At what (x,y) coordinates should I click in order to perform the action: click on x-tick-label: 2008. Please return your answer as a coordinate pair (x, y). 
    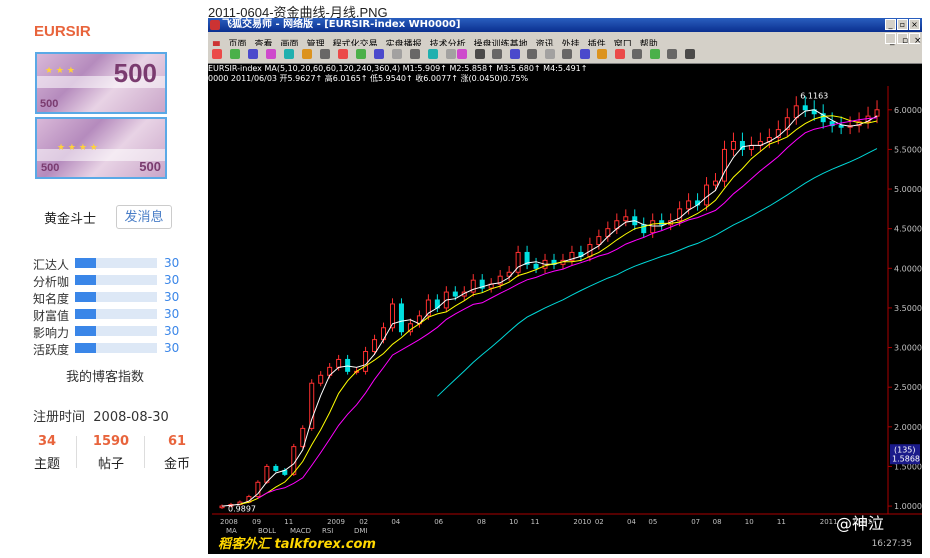
    Looking at the image, I should click on (229, 522).